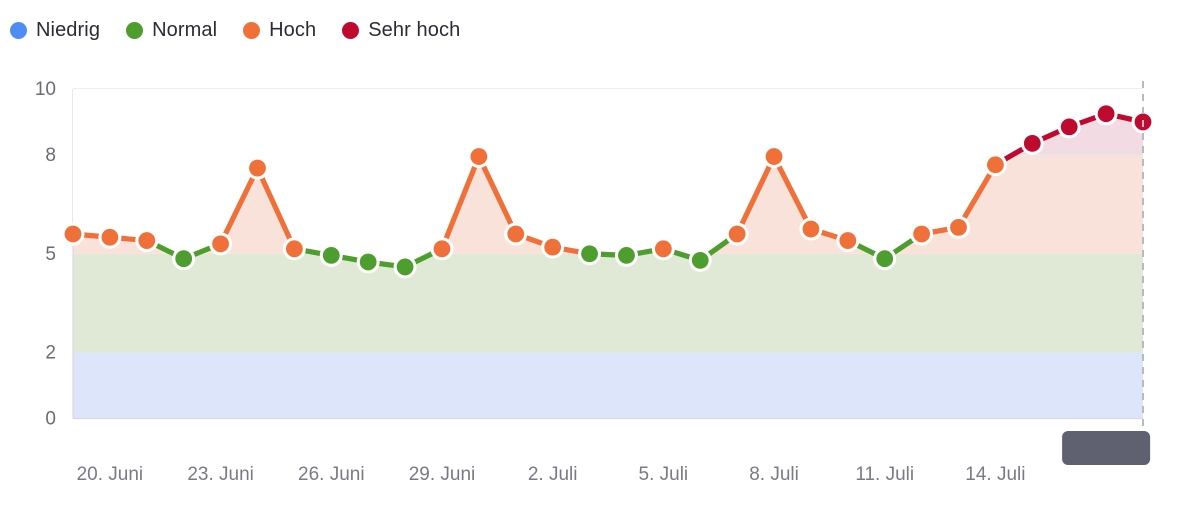 The height and width of the screenshot is (512, 1200). I want to click on y-tick-label: 8, so click(50, 155).